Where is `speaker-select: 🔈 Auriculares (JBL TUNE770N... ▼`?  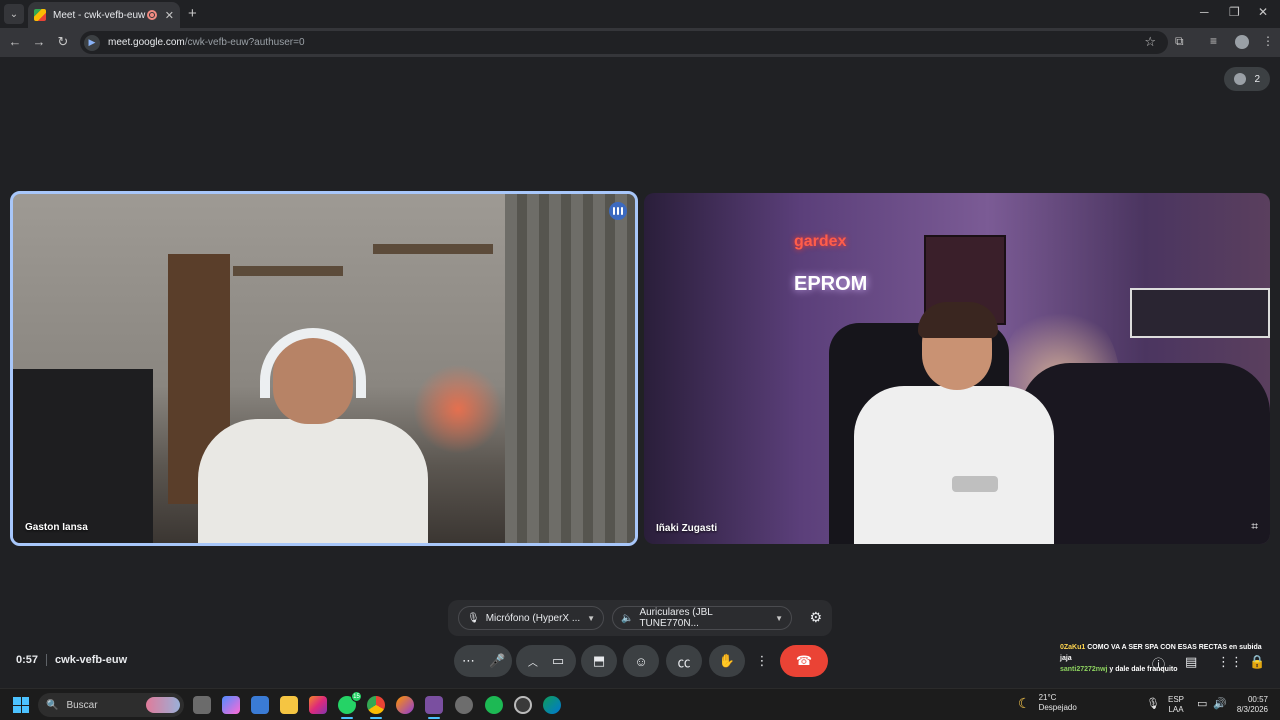 speaker-select: 🔈 Auriculares (JBL TUNE770N... ▼ is located at coordinates (702, 618).